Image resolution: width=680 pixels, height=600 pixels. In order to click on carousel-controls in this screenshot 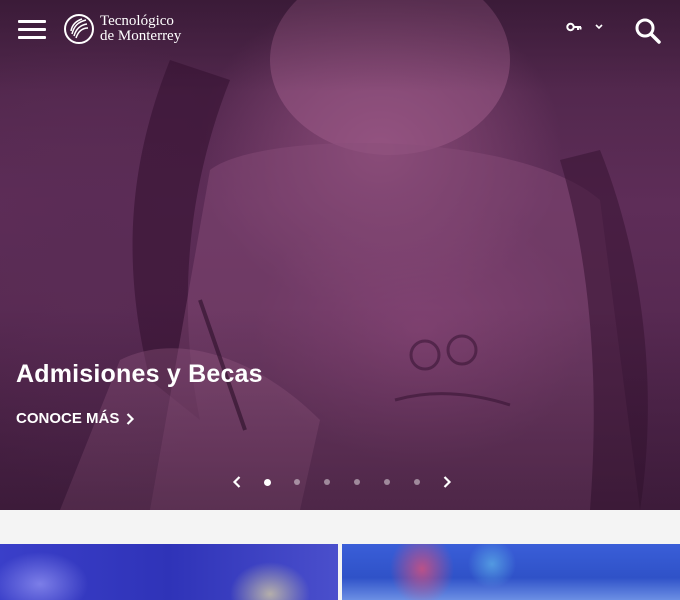, I will do `click(342, 482)`.